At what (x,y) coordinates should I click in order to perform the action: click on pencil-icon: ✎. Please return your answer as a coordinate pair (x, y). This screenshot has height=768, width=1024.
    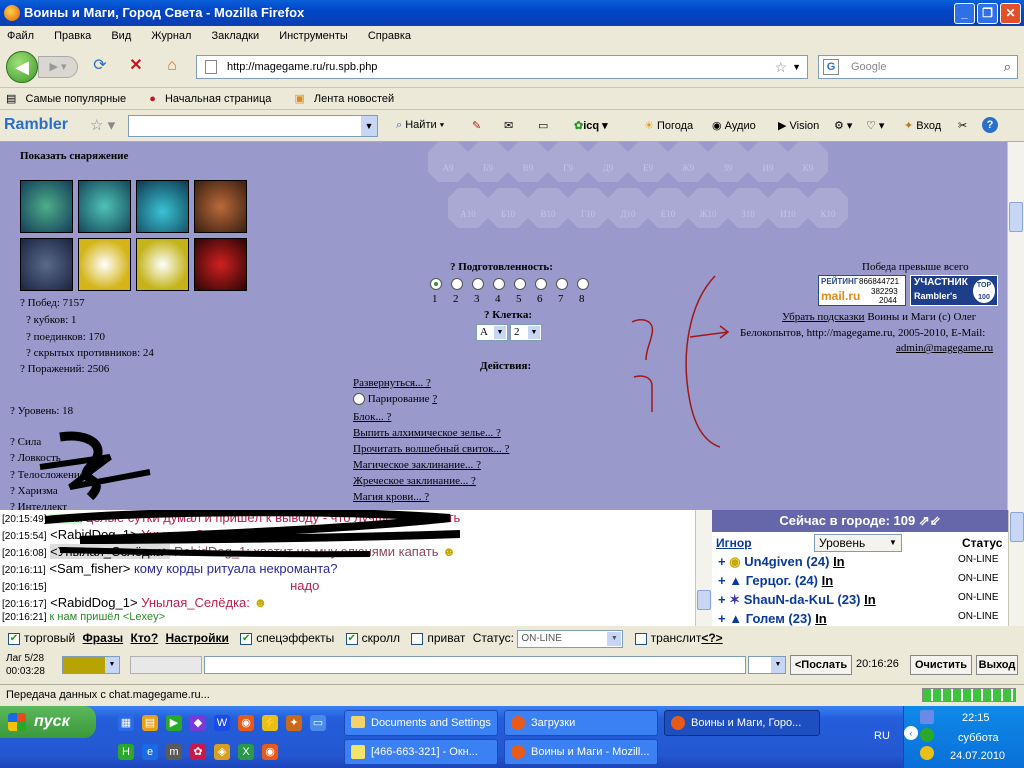
    Looking at the image, I should click on (476, 125).